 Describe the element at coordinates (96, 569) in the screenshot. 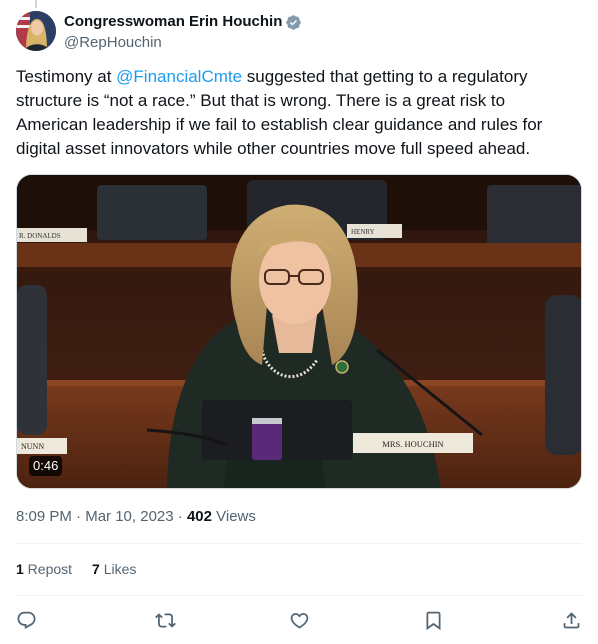

I see `likes-count: 7` at that location.